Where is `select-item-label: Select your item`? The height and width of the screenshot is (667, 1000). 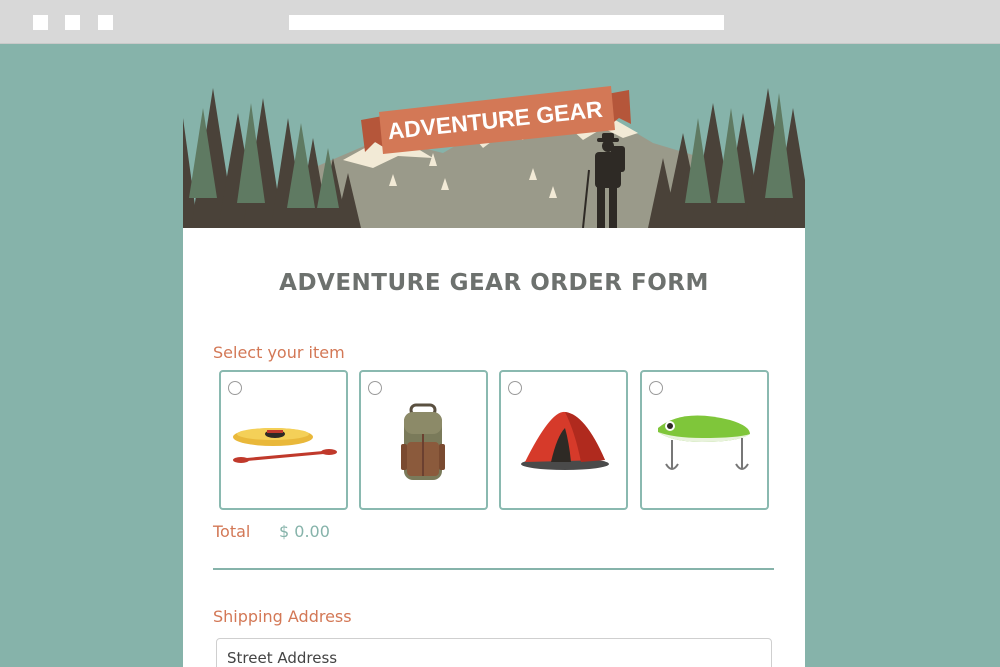 select-item-label: Select your item is located at coordinates (279, 352).